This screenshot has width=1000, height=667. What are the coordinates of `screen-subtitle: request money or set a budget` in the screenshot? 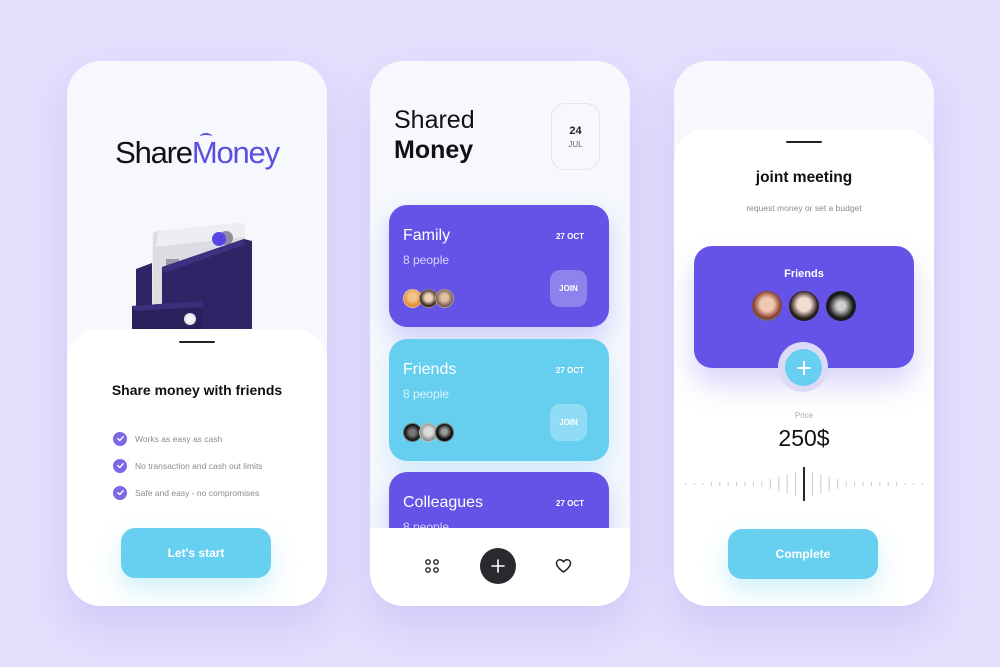 It's located at (804, 208).